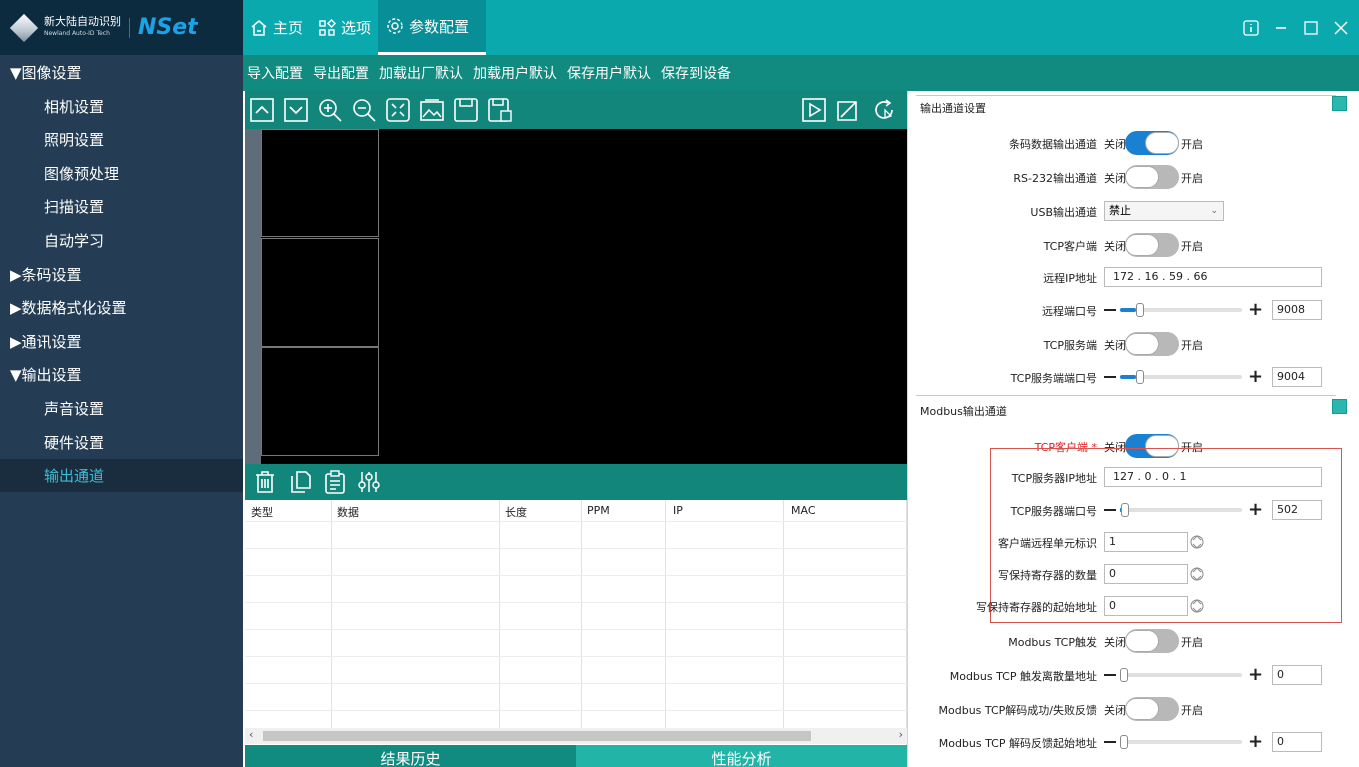 The width and height of the screenshot is (1359, 767). What do you see at coordinates (262, 512) in the screenshot?
I see `column-header-type: 类型` at bounding box center [262, 512].